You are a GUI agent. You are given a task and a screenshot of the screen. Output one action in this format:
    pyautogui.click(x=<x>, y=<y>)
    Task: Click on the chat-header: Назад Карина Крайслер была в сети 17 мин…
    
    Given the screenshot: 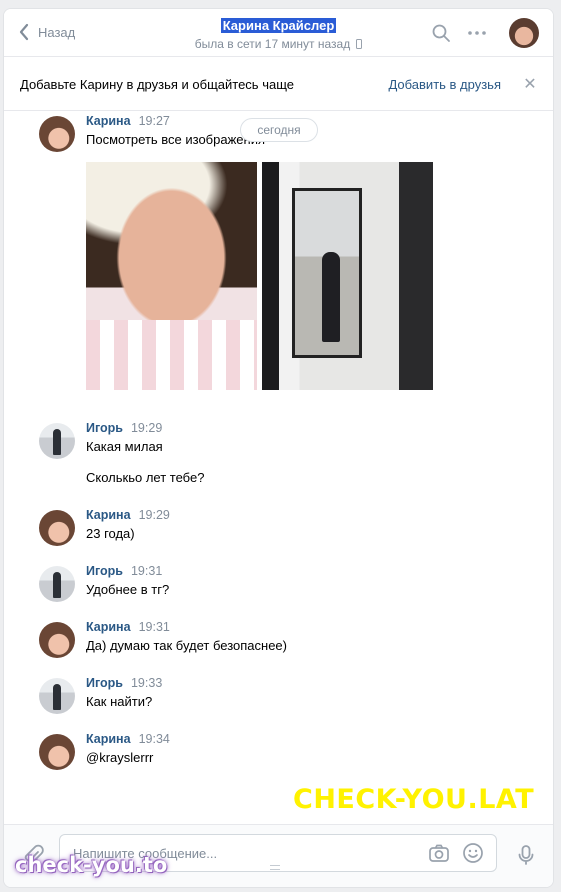 What is the action you would take?
    pyautogui.click(x=278, y=33)
    